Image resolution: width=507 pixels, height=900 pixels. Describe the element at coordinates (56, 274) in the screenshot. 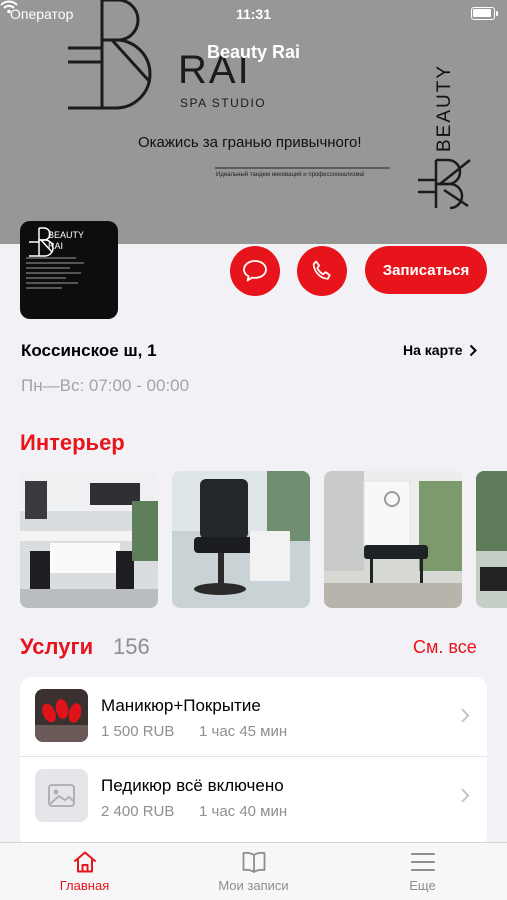

I see `logo-fine-print` at that location.